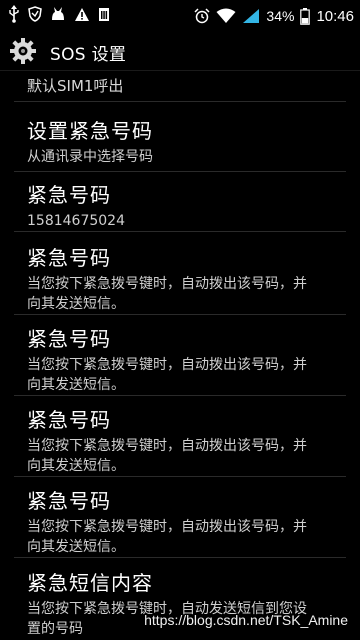 The image size is (360, 640). I want to click on emergency-number-item-4: 紧急号码 当您按下紧急拨号键时，自动拨出该号码，并向其发送短信。, so click(180, 441).